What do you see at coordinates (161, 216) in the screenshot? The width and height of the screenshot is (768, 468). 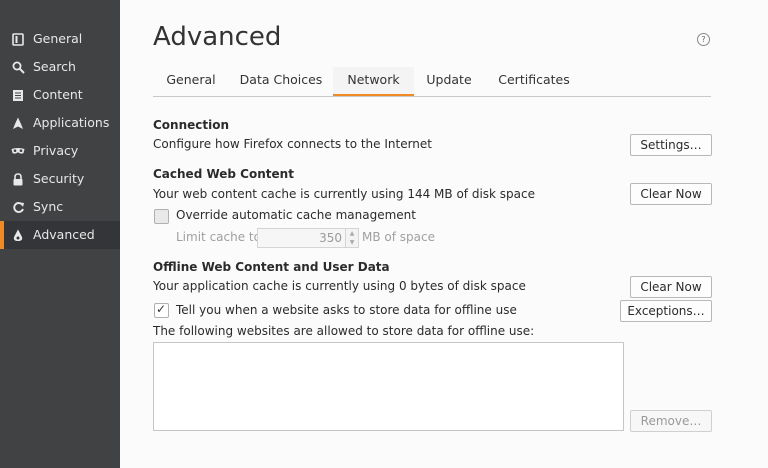 I see `override-cache-checkbox` at bounding box center [161, 216].